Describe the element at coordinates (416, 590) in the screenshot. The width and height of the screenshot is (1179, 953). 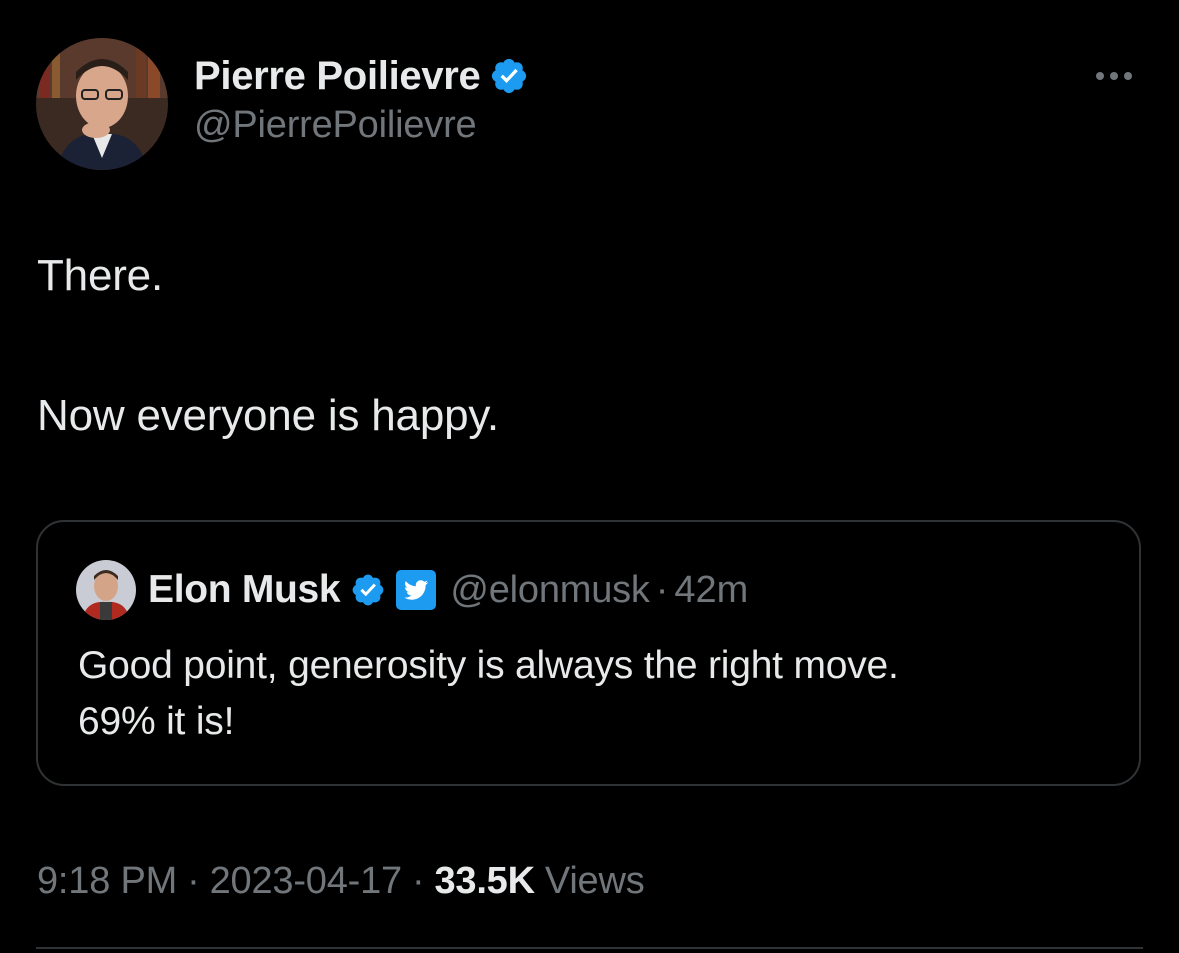
I see `twitter-bird-icon` at that location.